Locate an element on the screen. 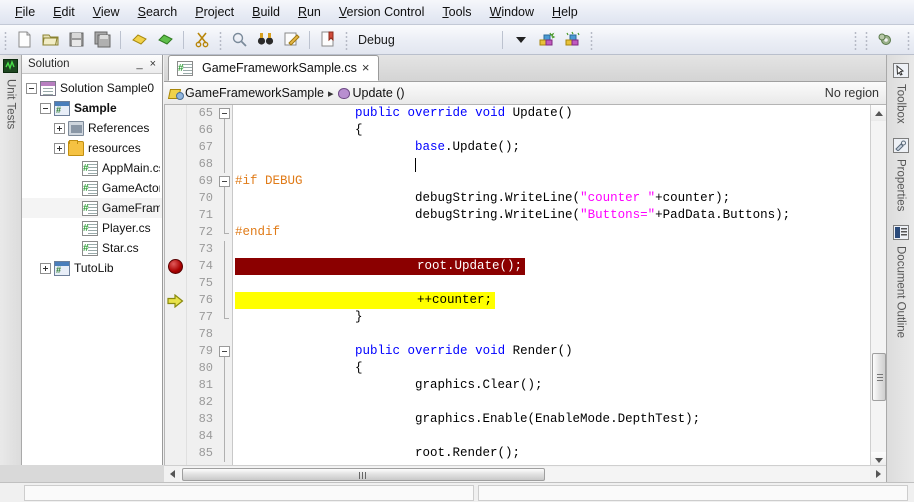  build-icon is located at coordinates (547, 40).